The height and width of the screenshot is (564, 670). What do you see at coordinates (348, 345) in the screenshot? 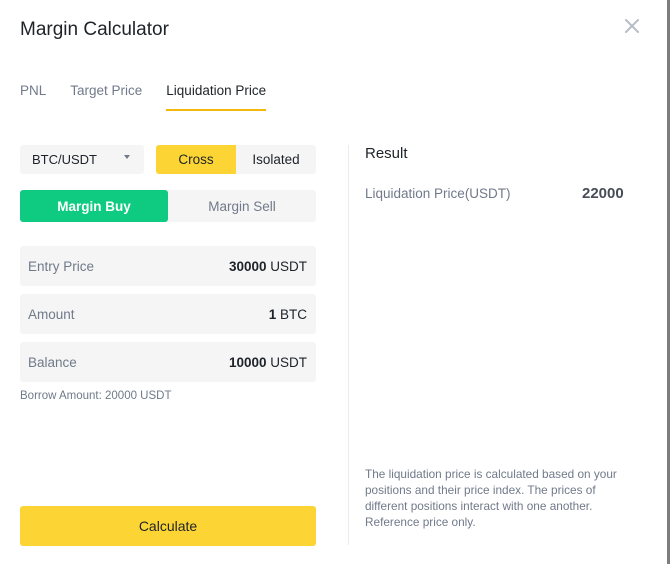
I see `panel-divider` at bounding box center [348, 345].